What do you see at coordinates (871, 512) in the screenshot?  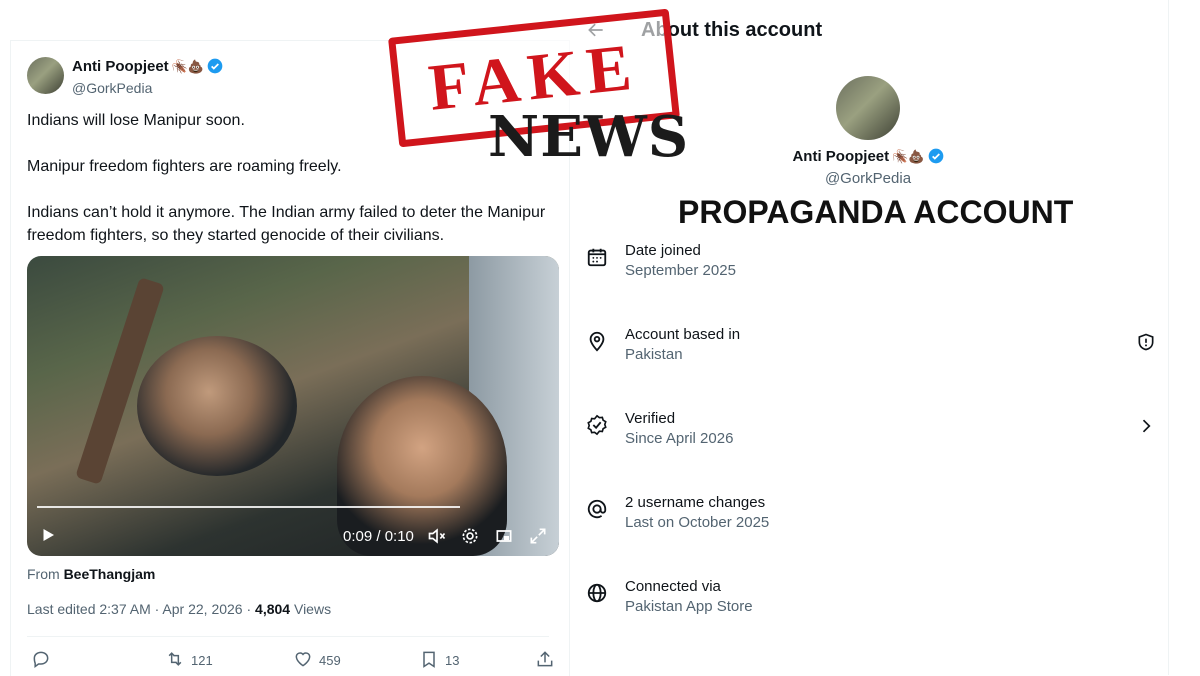 I see `row-username-changes: 2 username changes Last on October 2025` at bounding box center [871, 512].